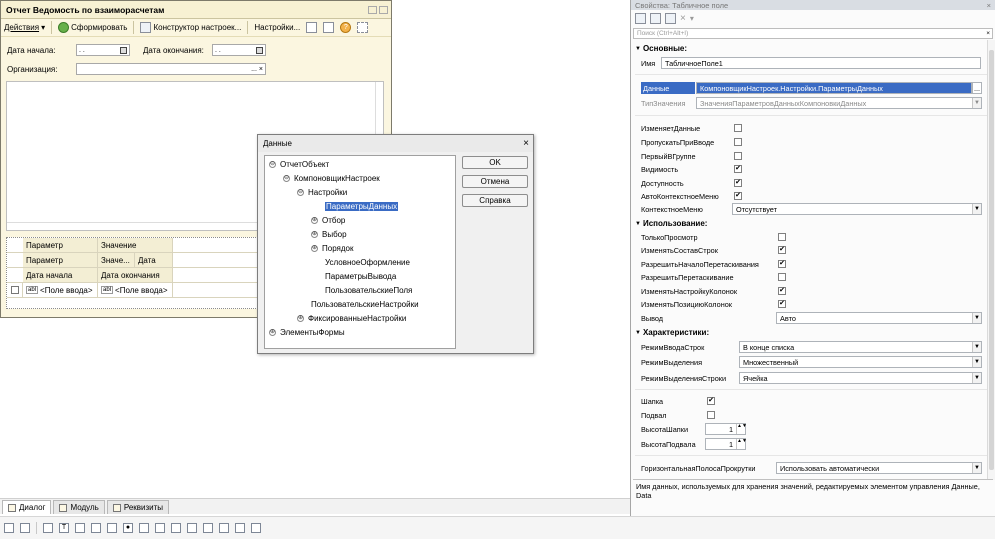 The image size is (995, 539). I want to click on chevron-down-icon: ▾, so click(692, 18).